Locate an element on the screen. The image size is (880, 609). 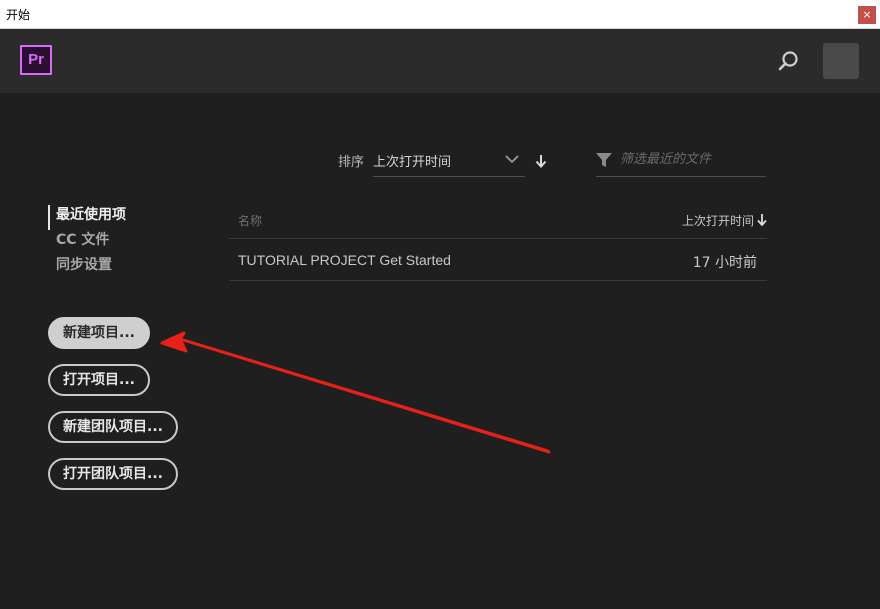
sidebar-item-recent: 最近使用项 is located at coordinates (113, 217).